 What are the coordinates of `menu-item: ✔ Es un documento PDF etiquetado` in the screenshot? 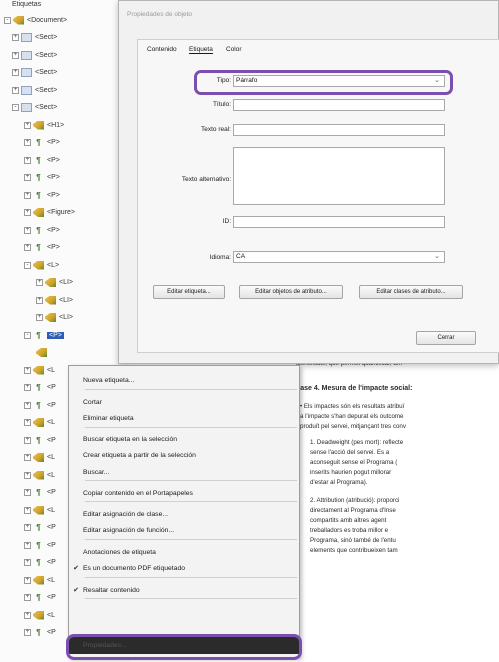 It's located at (184, 568).